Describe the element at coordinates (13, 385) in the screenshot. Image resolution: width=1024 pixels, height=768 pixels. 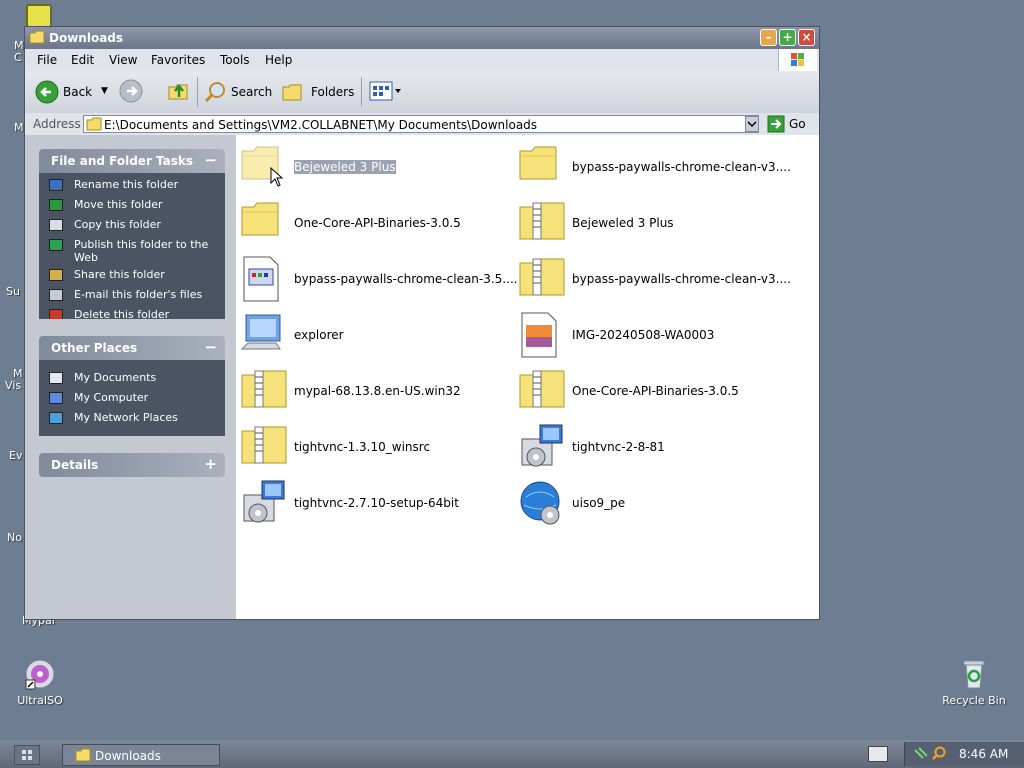
I see `desktop-icon-label-fragment: Vis` at that location.